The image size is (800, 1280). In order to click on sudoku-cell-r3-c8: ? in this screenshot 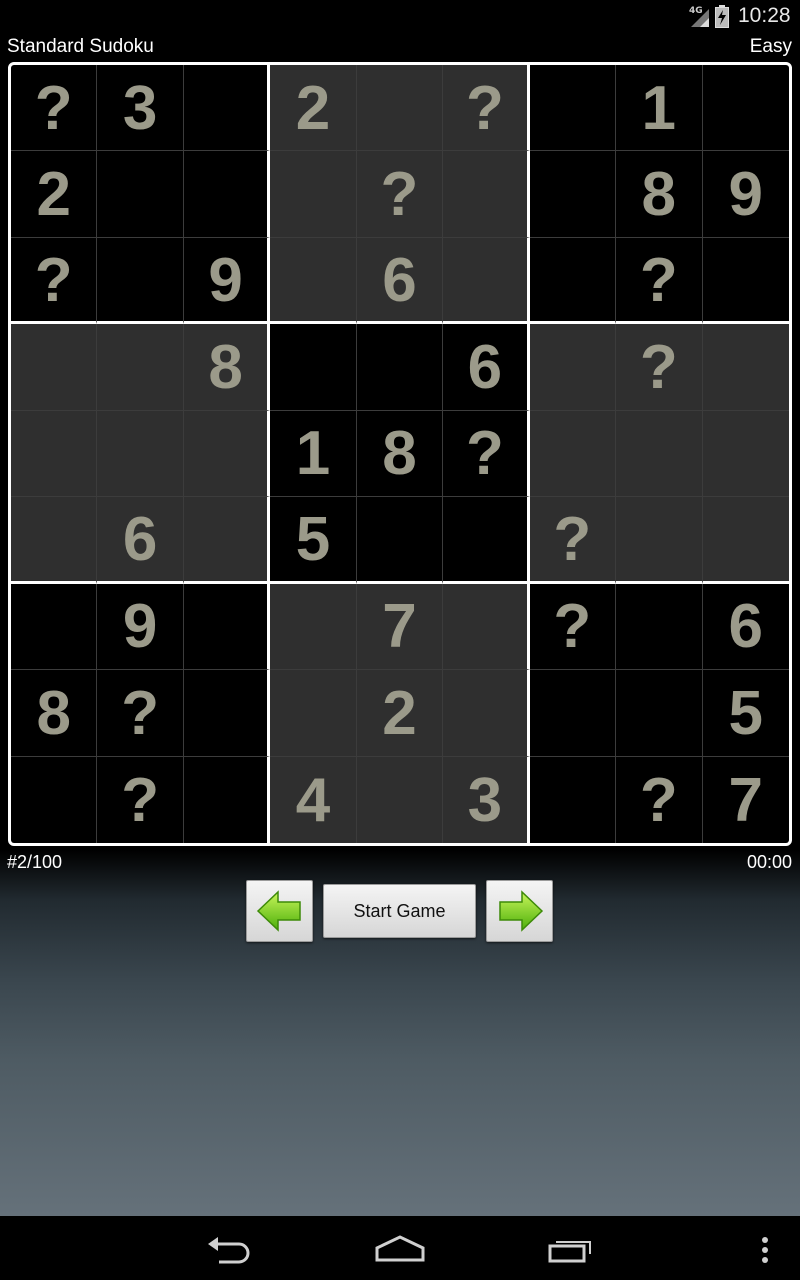, I will do `click(659, 281)`.